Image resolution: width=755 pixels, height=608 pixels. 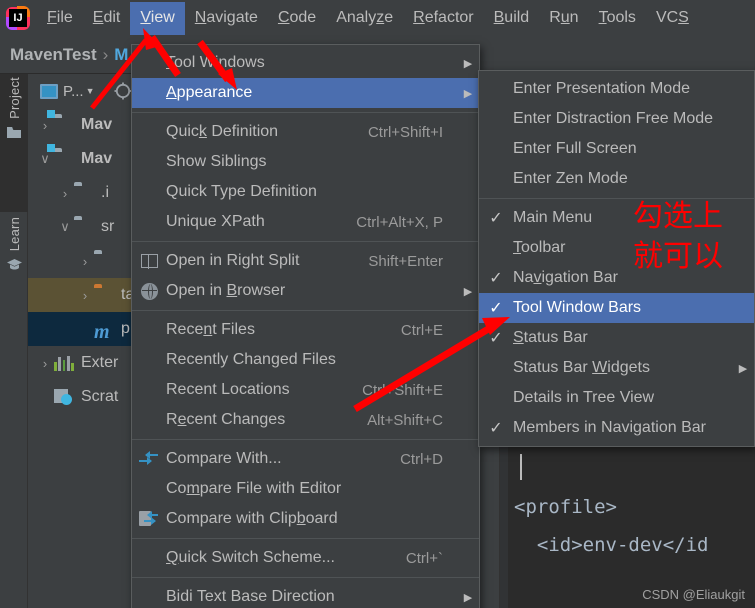 I want to click on menu-item-status-bar: ✓ Status Bar, so click(x=616, y=338).